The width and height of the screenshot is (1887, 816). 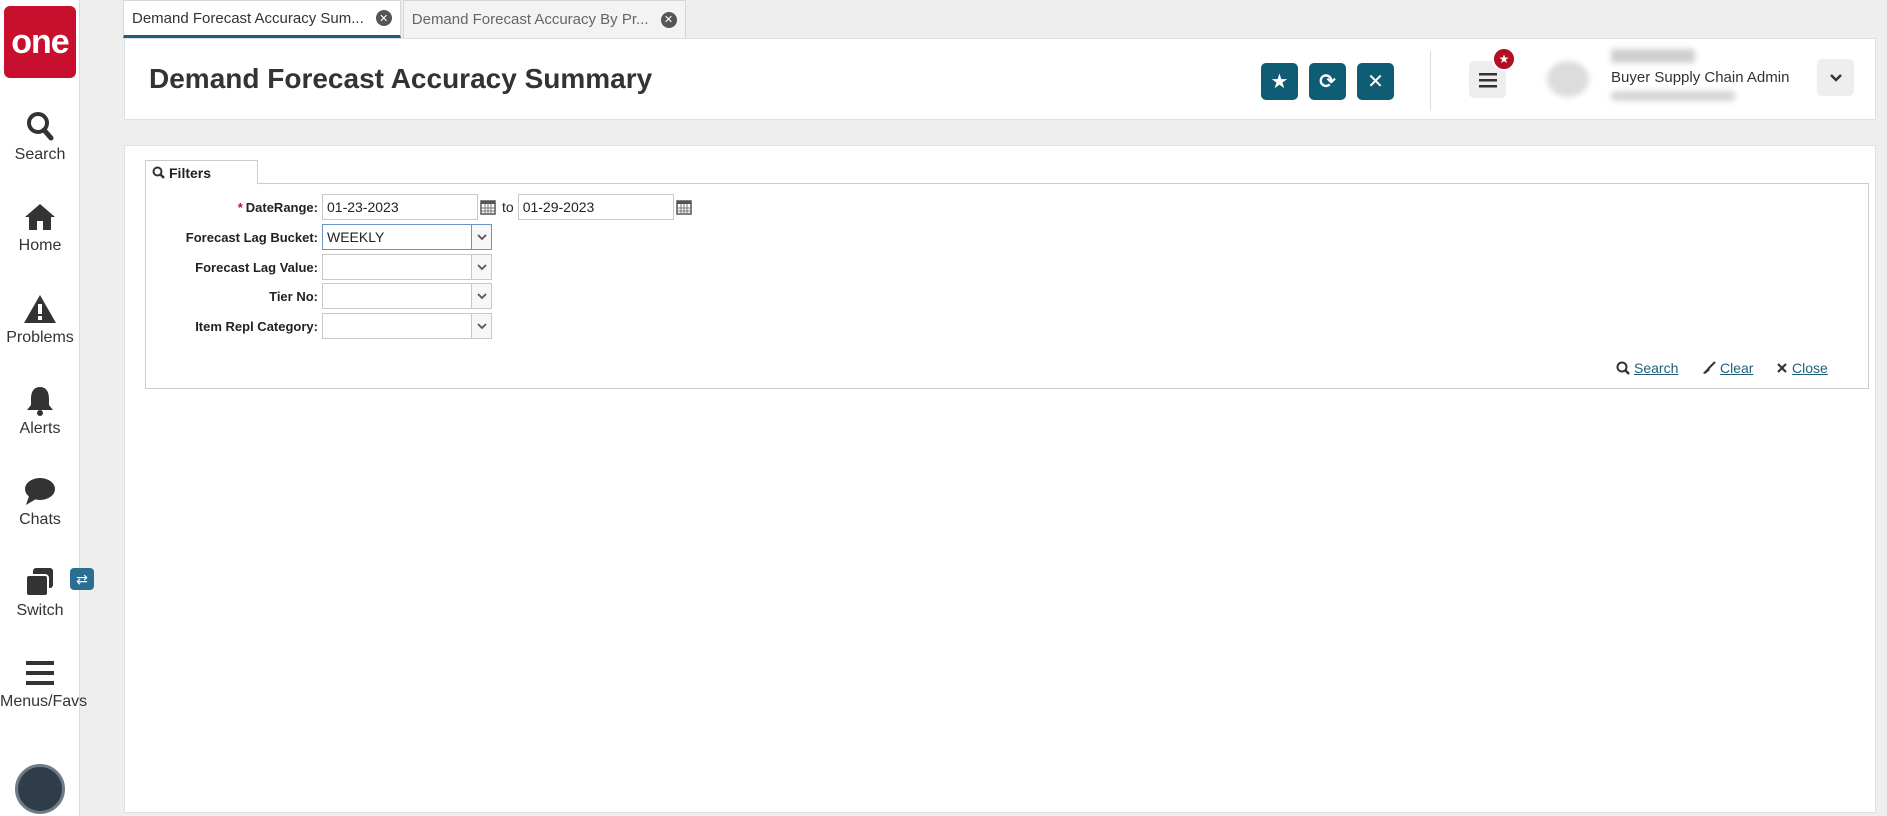 I want to click on item-repl-category-select, so click(x=397, y=326).